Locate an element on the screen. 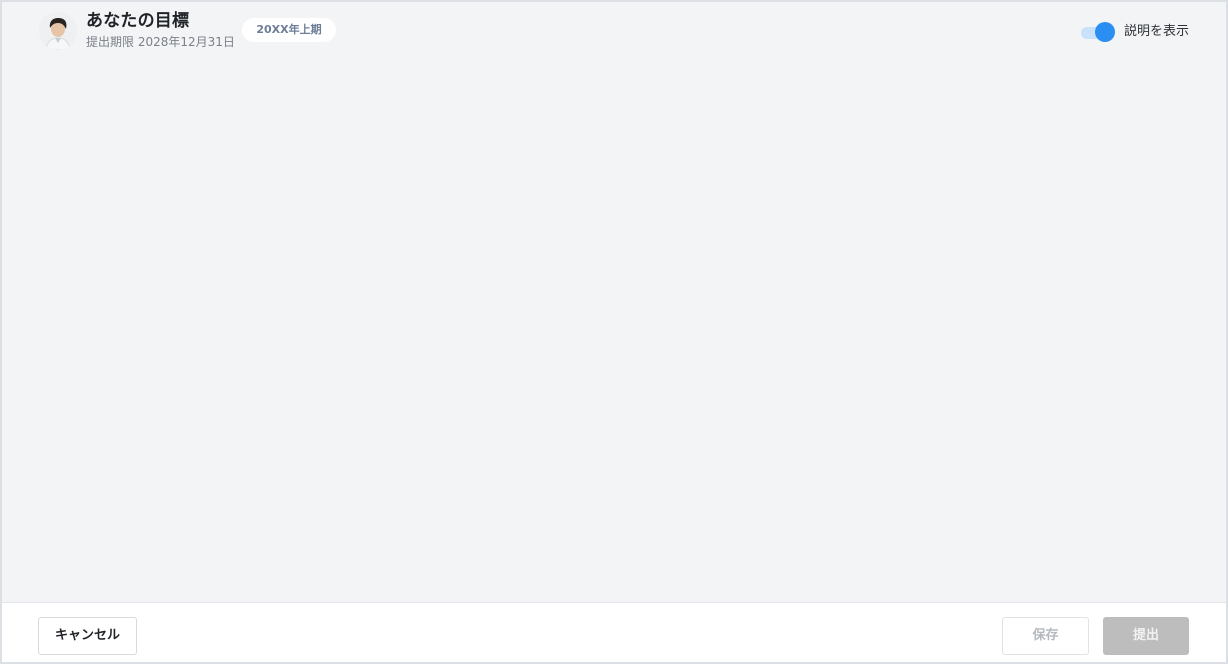 The image size is (1228, 664). save-button: 保存 is located at coordinates (1045, 636).